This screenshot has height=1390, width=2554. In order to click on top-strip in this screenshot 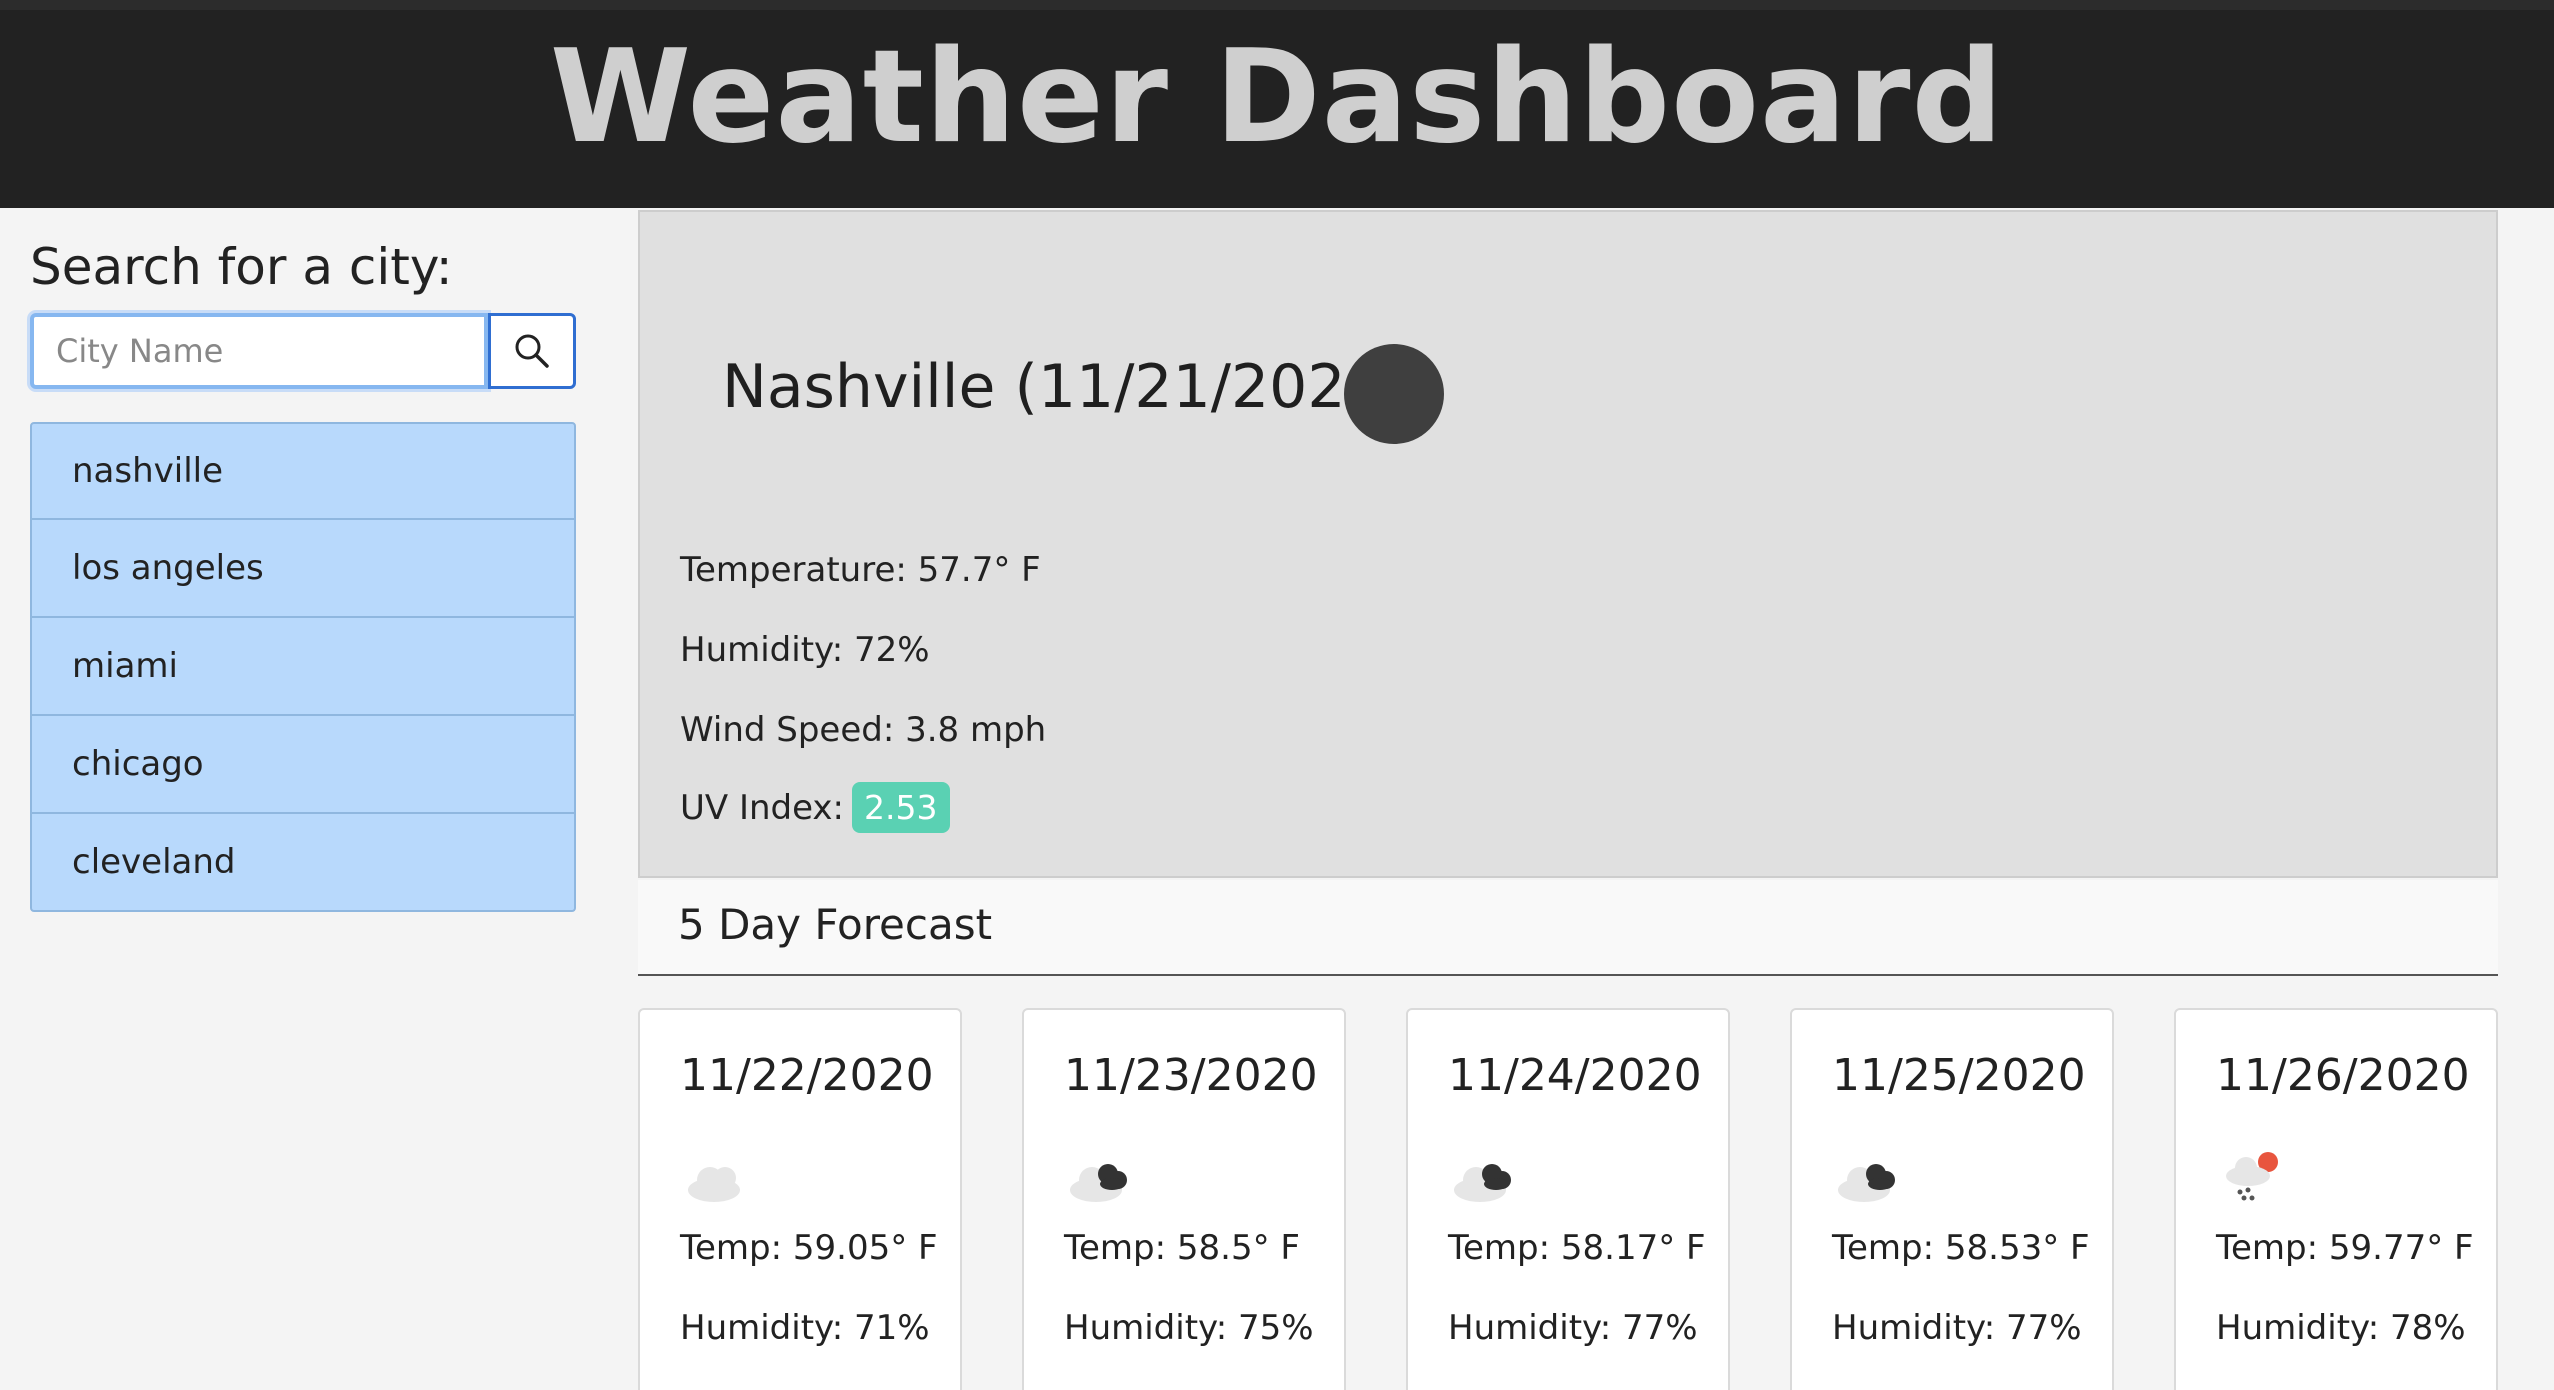, I will do `click(1277, 5)`.